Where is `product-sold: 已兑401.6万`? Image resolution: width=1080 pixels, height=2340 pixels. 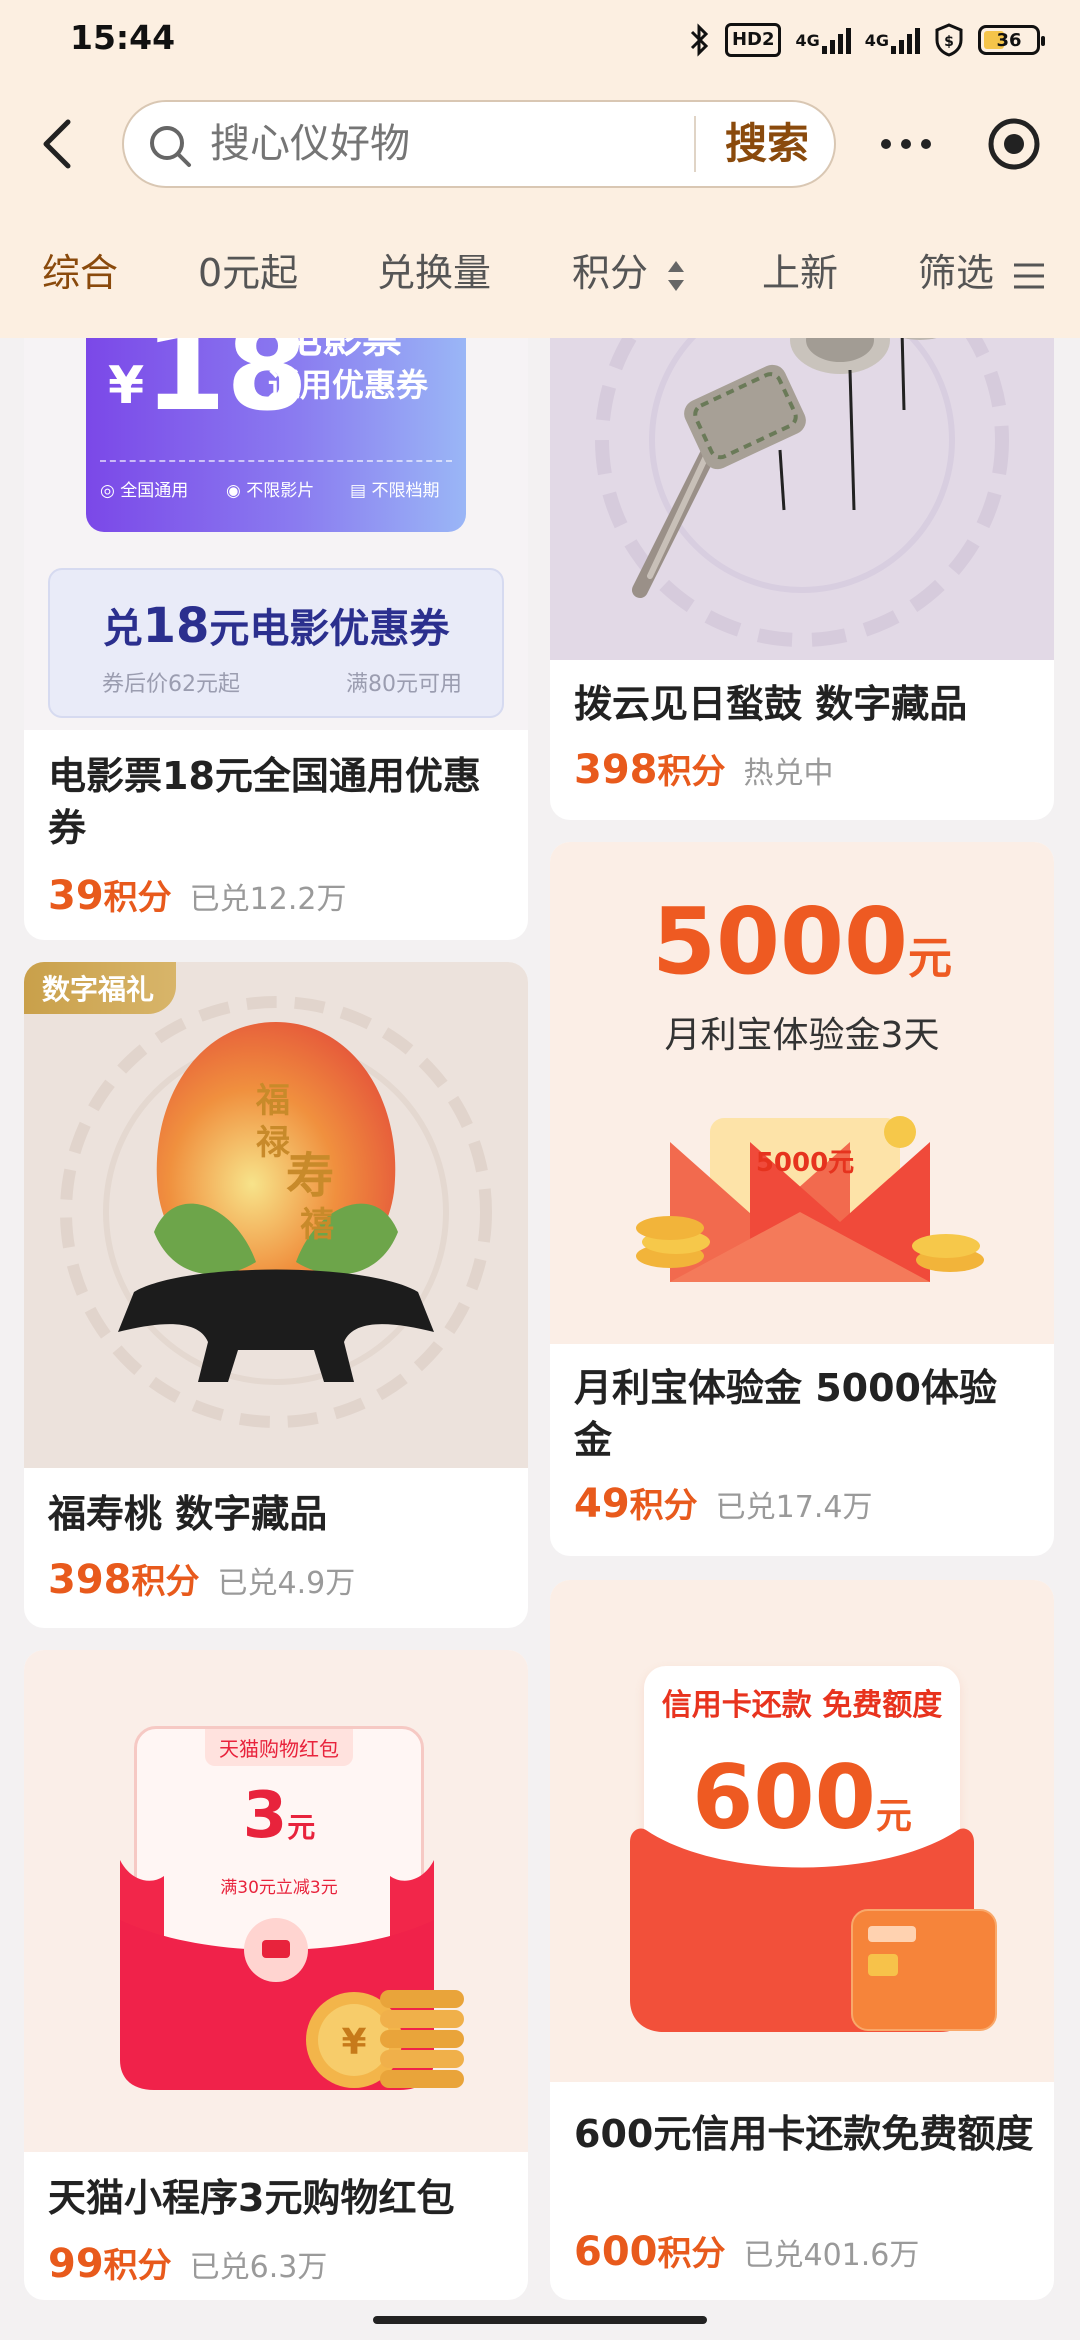
product-sold: 已兑401.6万 is located at coordinates (831, 2255).